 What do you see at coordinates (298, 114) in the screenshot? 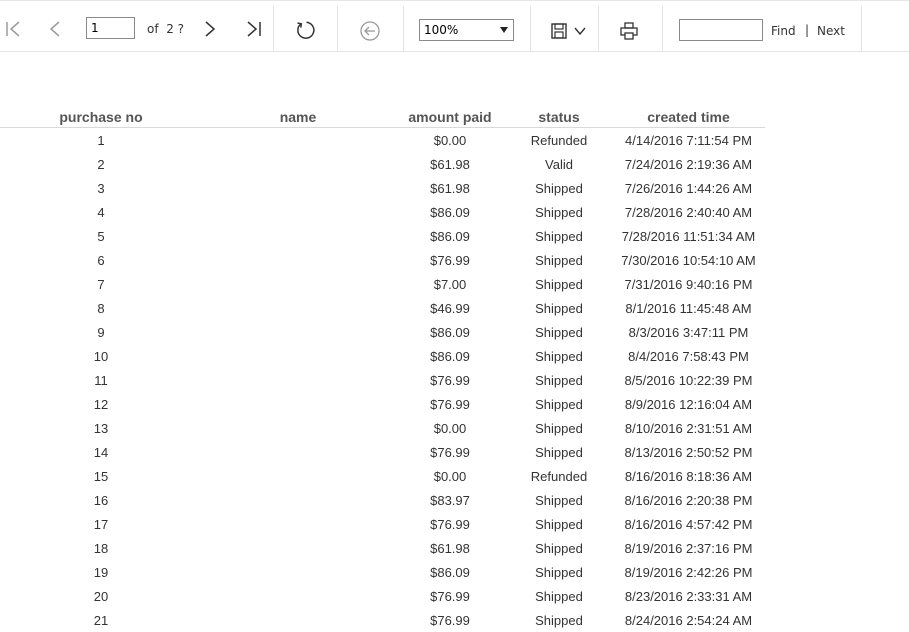
I see `column-header-name: name` at bounding box center [298, 114].